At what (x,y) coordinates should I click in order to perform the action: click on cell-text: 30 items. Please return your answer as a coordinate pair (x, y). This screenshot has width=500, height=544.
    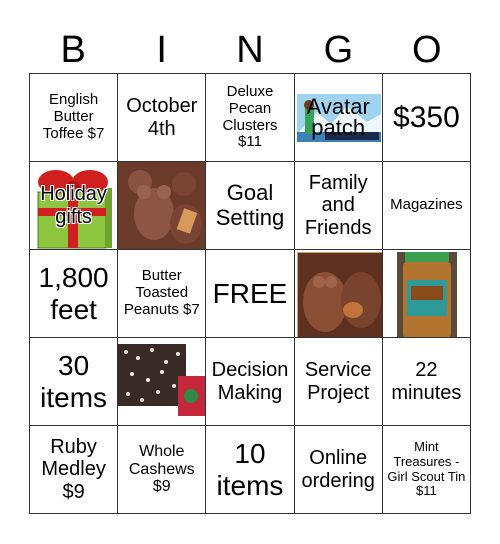
    Looking at the image, I should click on (74, 381).